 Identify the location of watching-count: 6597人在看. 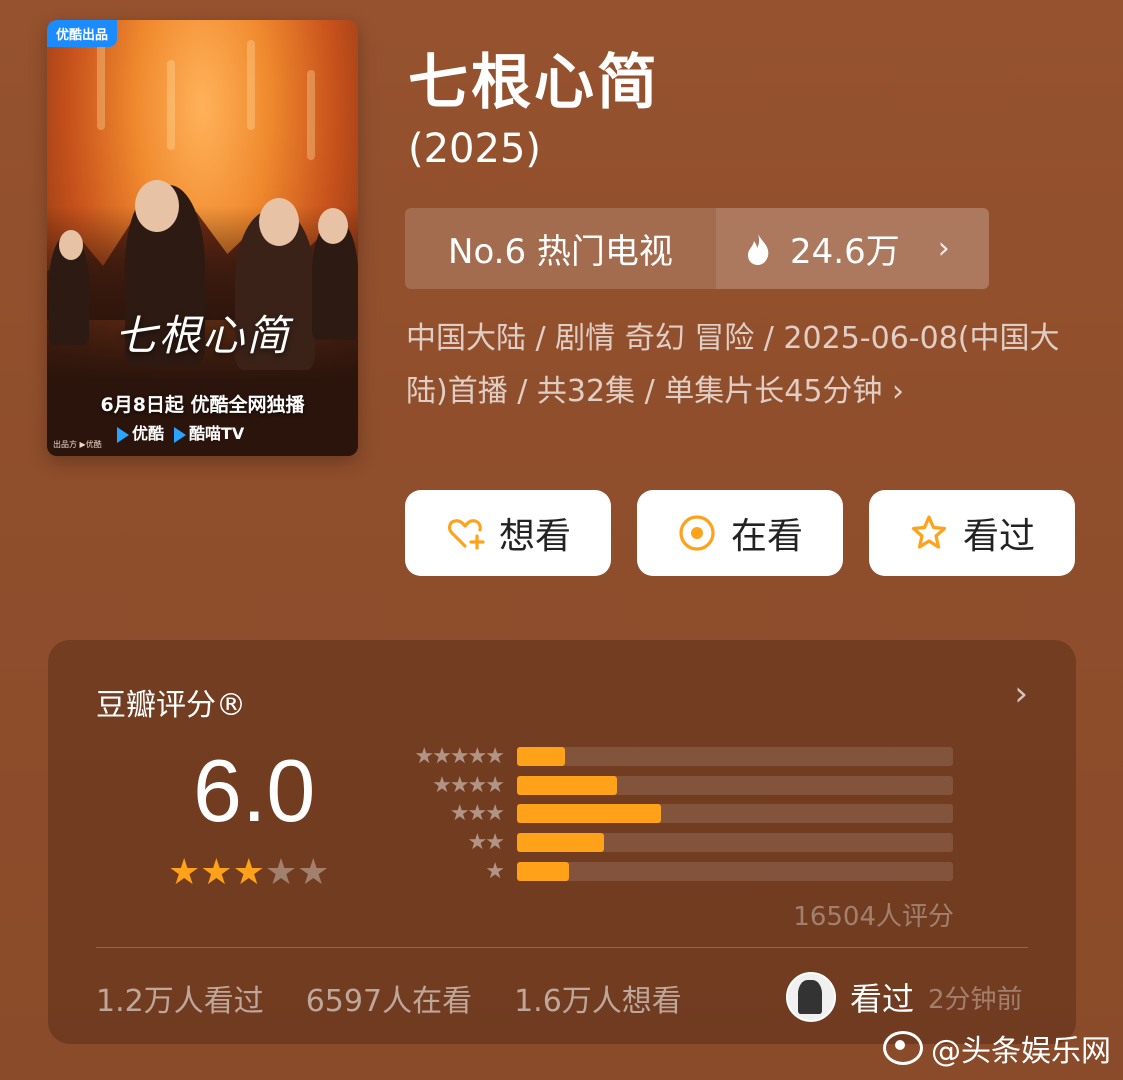
(389, 998).